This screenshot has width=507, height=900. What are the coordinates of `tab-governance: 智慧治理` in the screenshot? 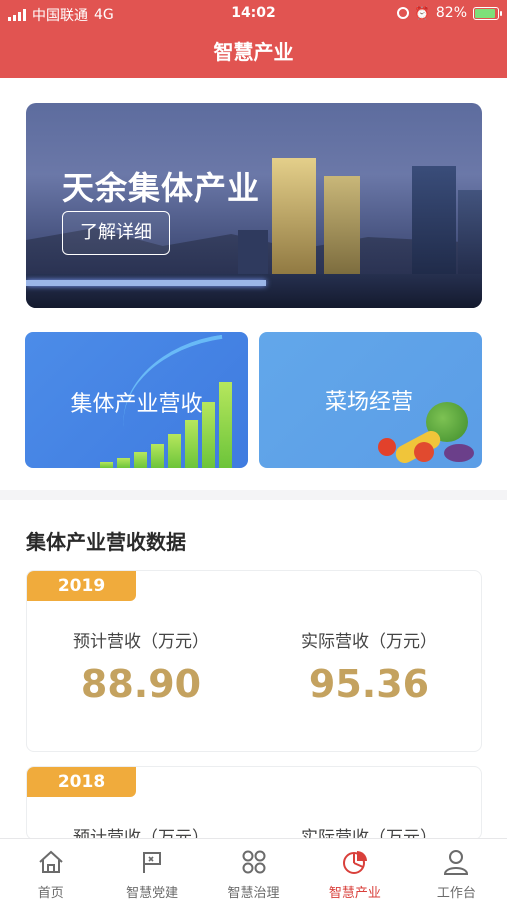 It's located at (253, 869).